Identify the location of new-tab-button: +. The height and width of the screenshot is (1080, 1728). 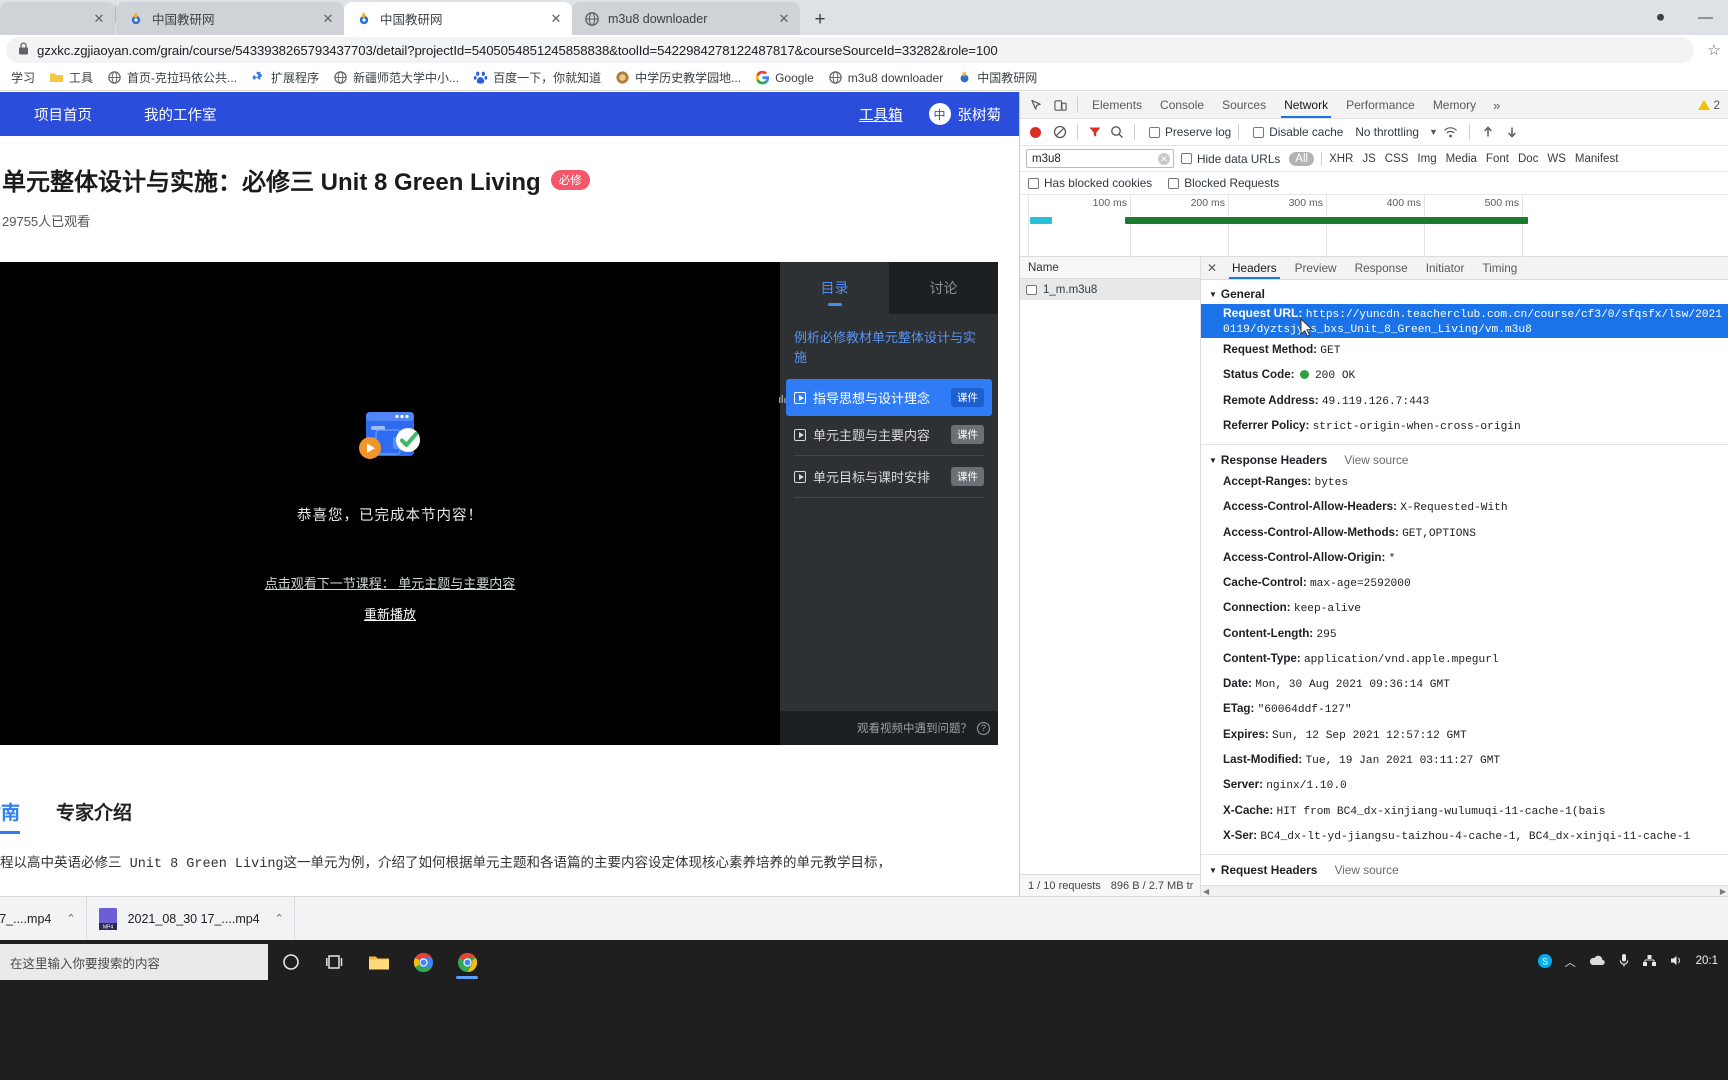
(820, 20).